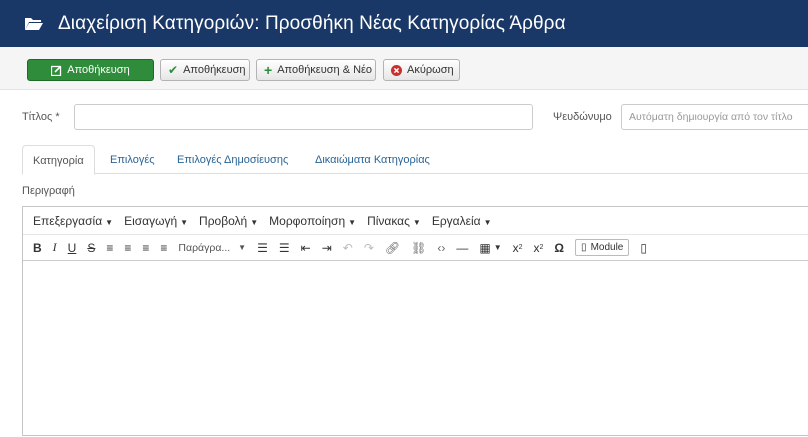 This screenshot has height=437, width=808. Describe the element at coordinates (327, 248) in the screenshot. I see `indent-icon: ⇥` at that location.